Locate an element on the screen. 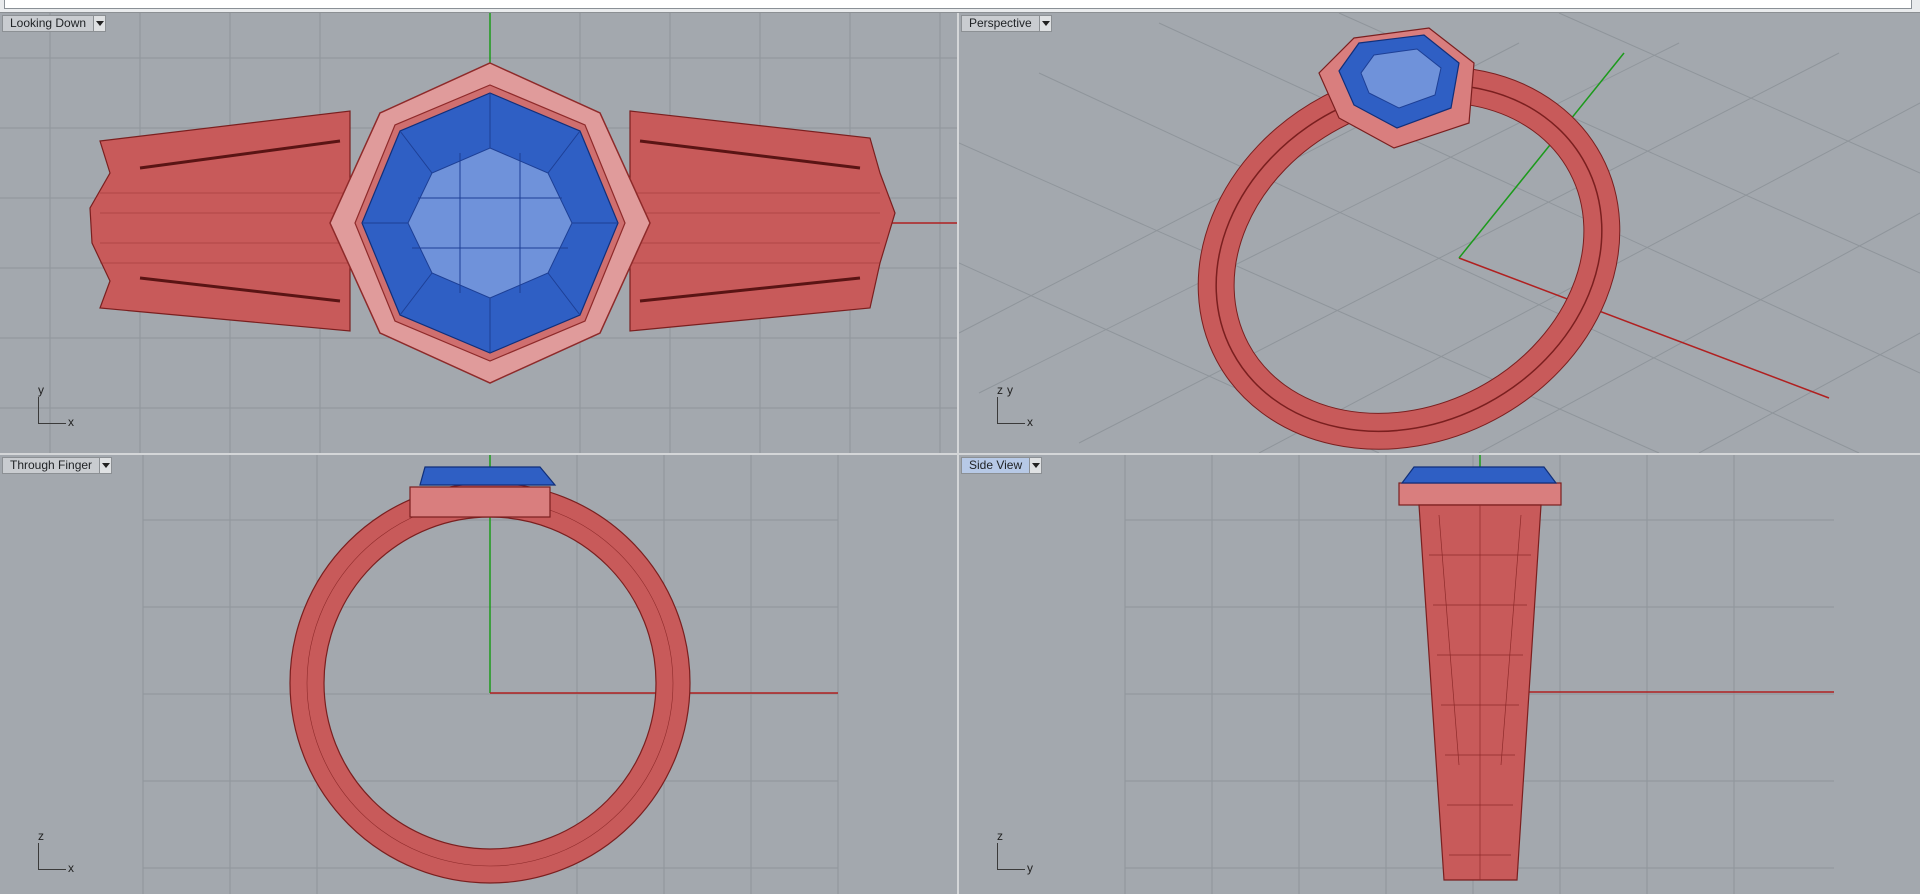  viewport-tab-side-view: Side View is located at coordinates (1002, 465).